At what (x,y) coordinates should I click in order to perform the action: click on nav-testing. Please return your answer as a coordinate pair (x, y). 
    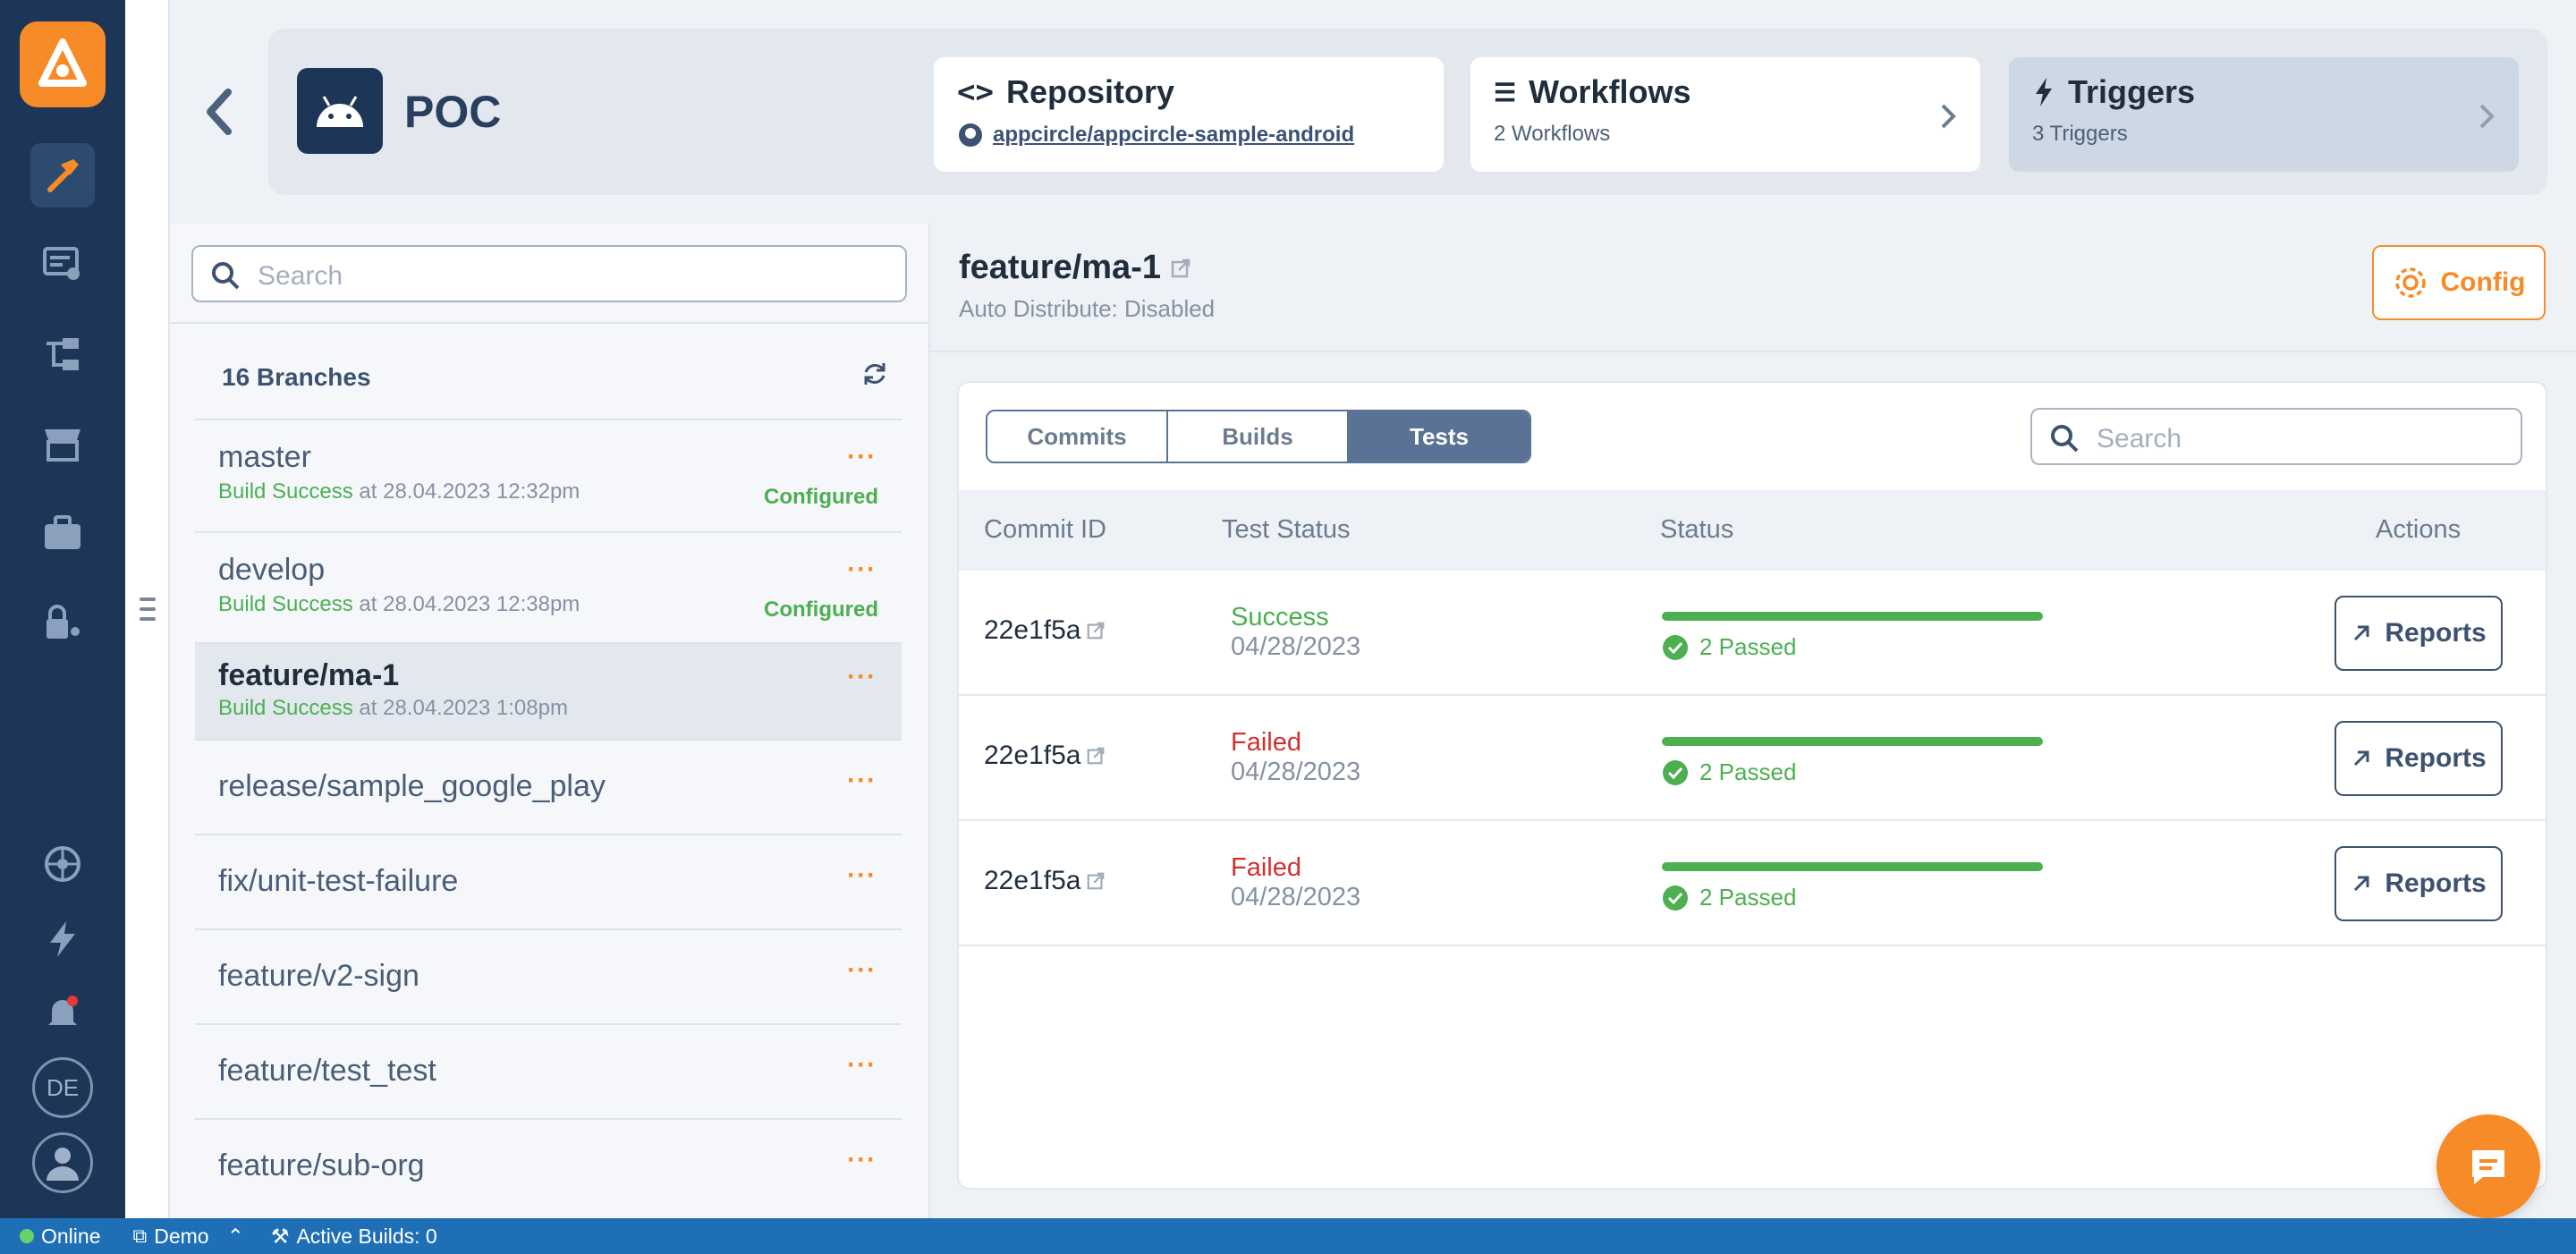
    Looking at the image, I should click on (62, 354).